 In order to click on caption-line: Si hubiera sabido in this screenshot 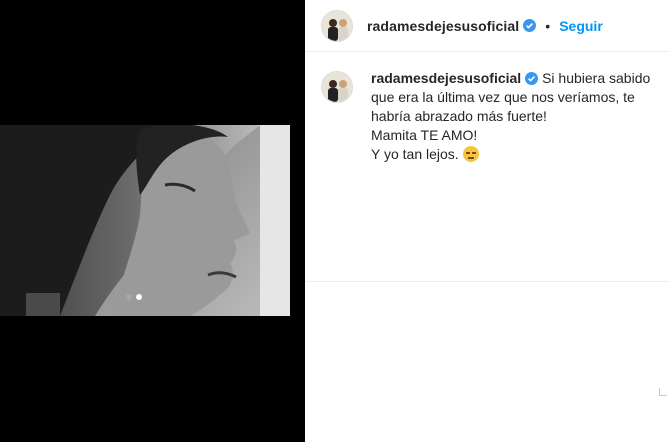, I will do `click(596, 78)`.